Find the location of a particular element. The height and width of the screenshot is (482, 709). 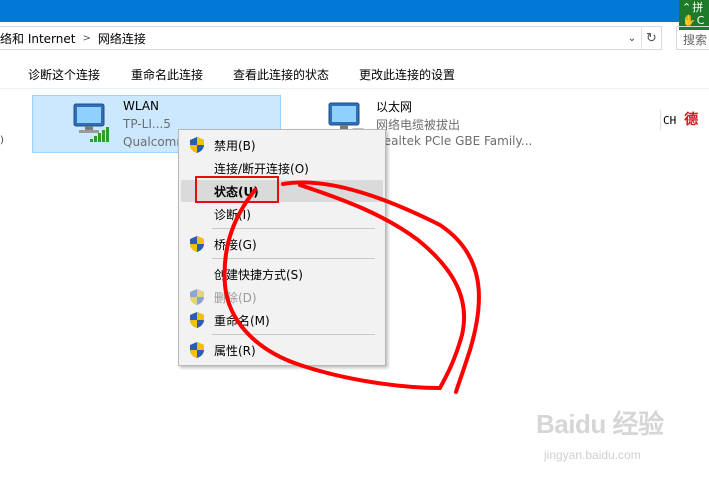

menu-item-label: 重命名(M) is located at coordinates (242, 320).